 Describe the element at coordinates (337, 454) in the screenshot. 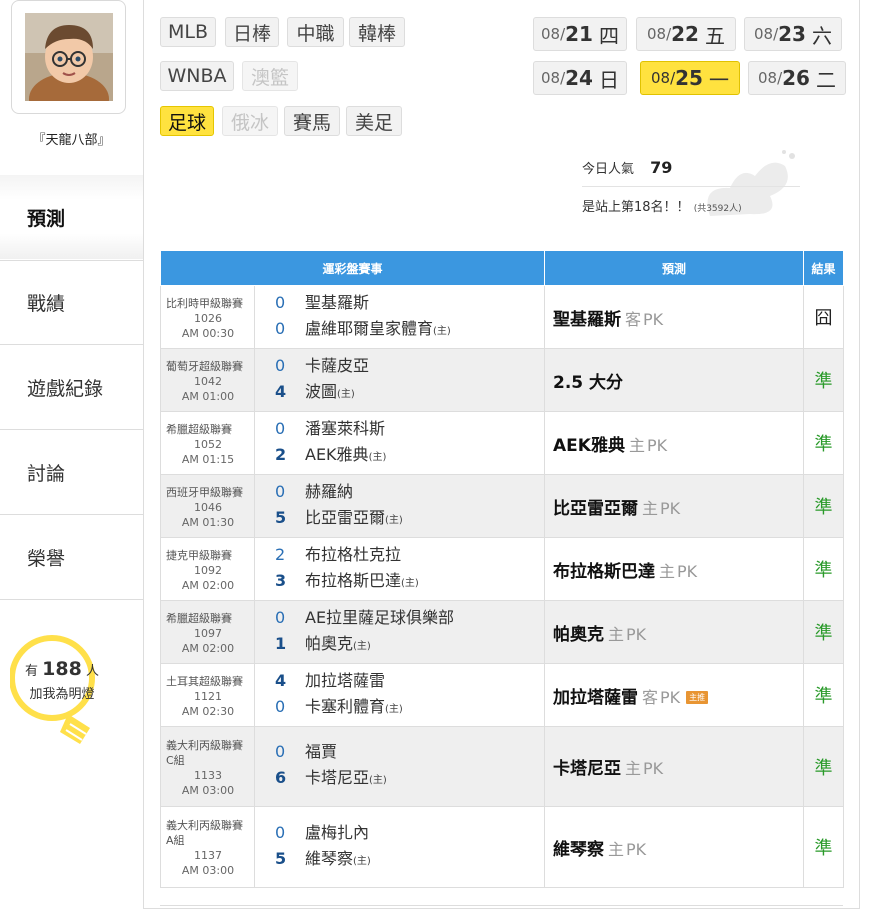

I see `home-team: AEK雅典` at that location.